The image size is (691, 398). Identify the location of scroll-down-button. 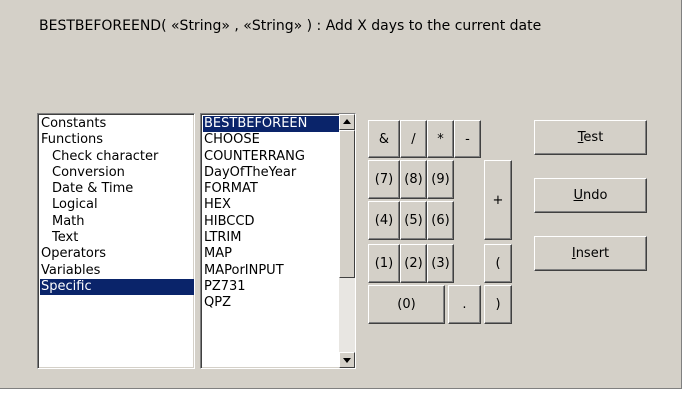
(347, 360).